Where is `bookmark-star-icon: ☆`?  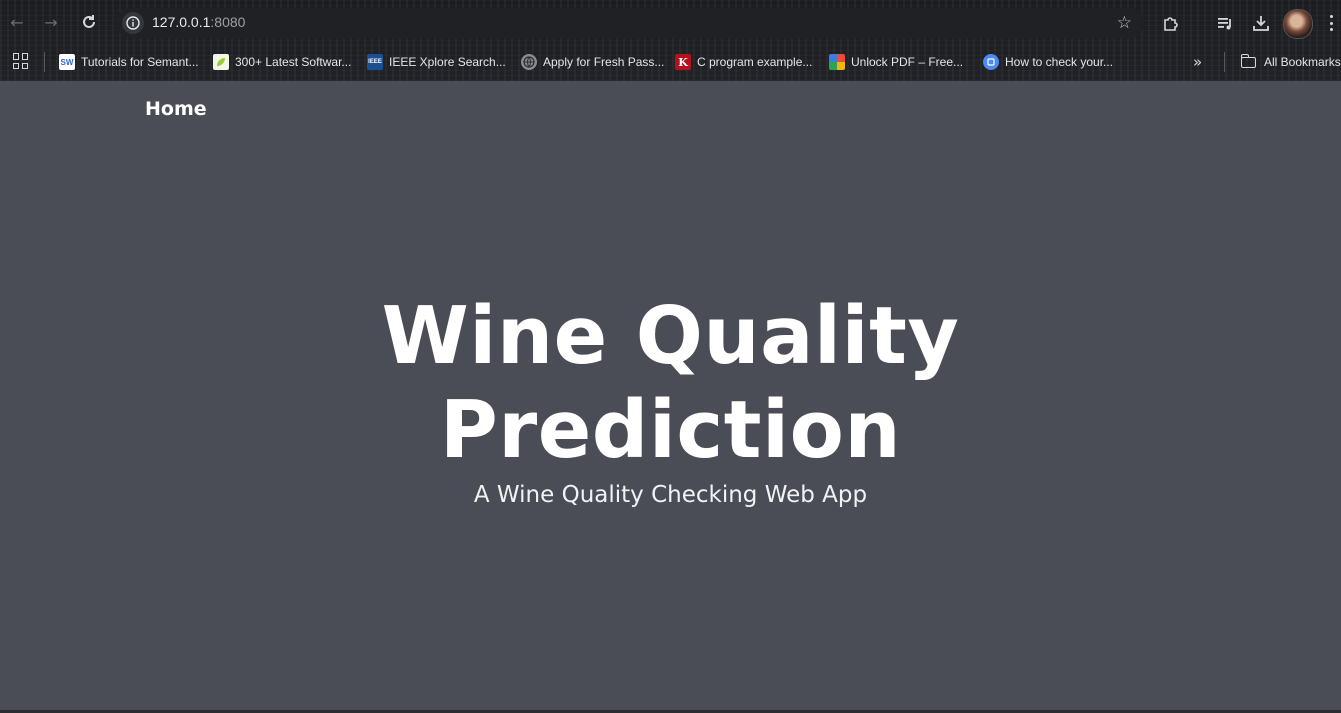 bookmark-star-icon: ☆ is located at coordinates (1124, 23).